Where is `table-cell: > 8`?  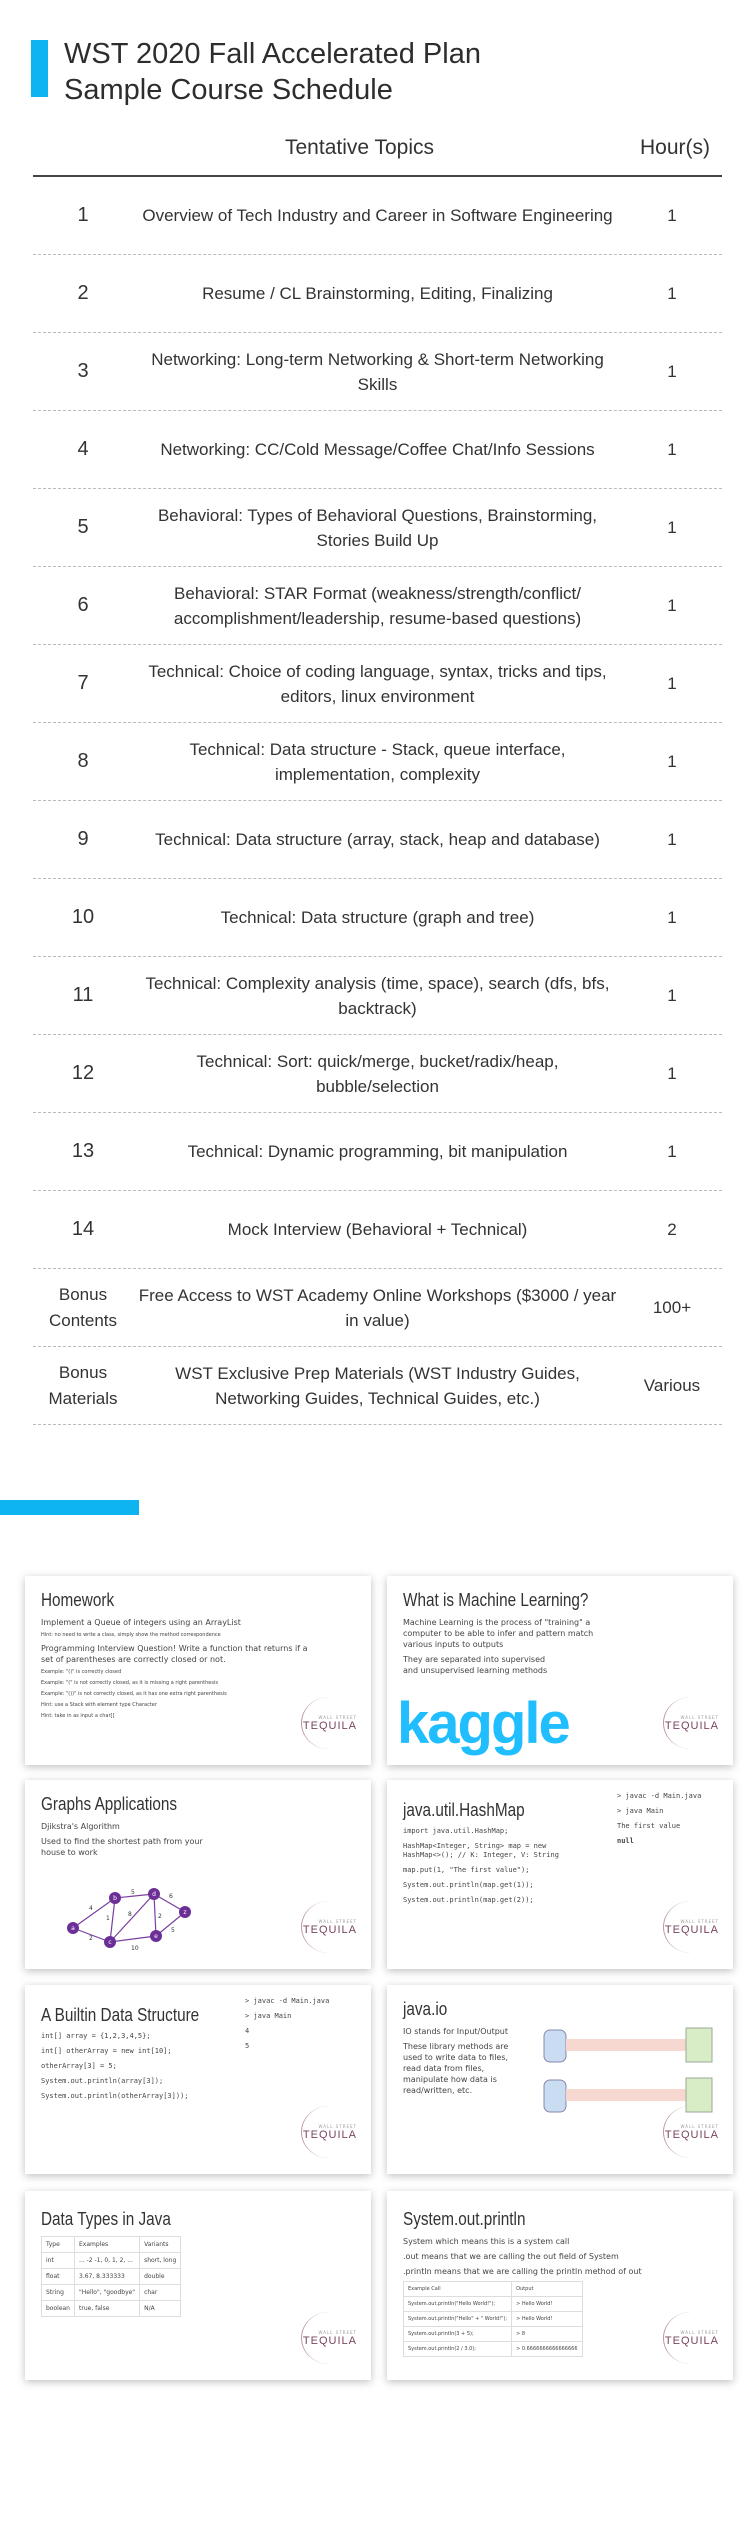
table-cell: > 8 is located at coordinates (547, 2334).